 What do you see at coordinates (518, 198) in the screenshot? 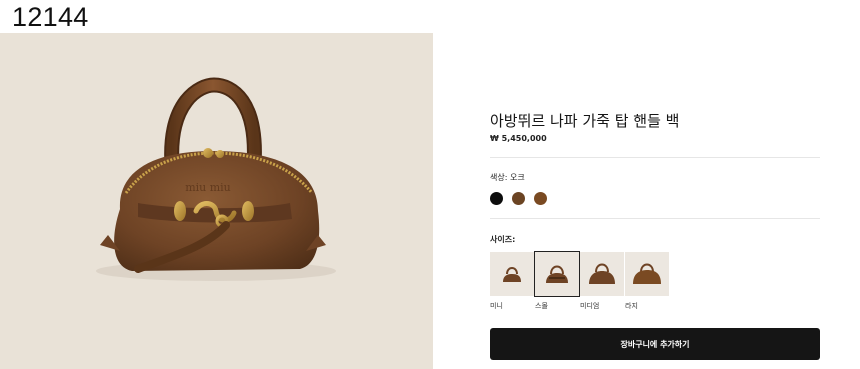
I see `color-swatch-oak` at bounding box center [518, 198].